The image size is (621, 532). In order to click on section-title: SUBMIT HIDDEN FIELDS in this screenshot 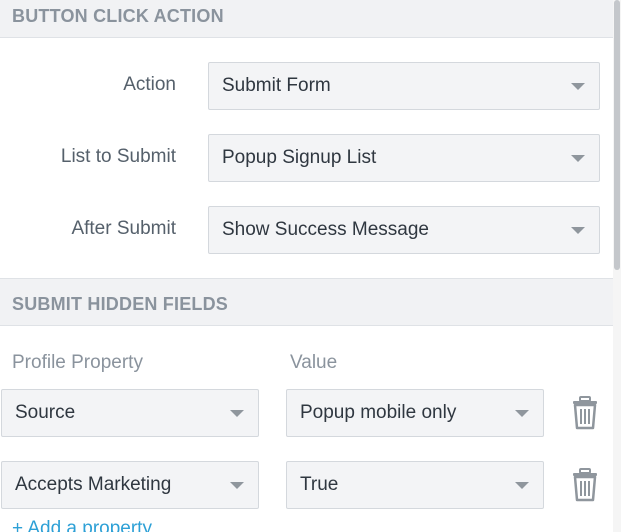, I will do `click(120, 304)`.